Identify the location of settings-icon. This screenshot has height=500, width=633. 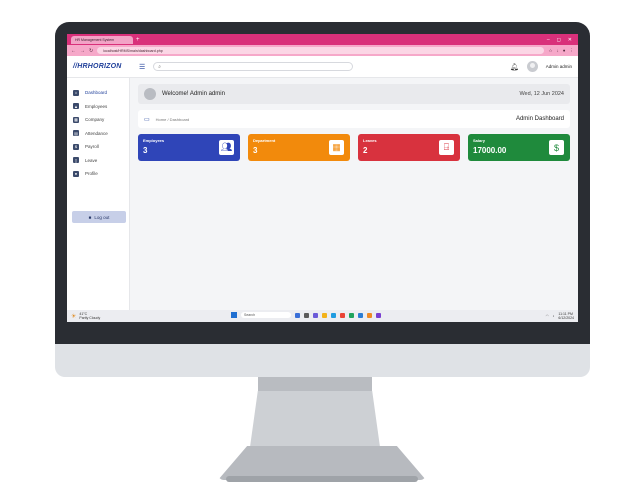
(315, 315).